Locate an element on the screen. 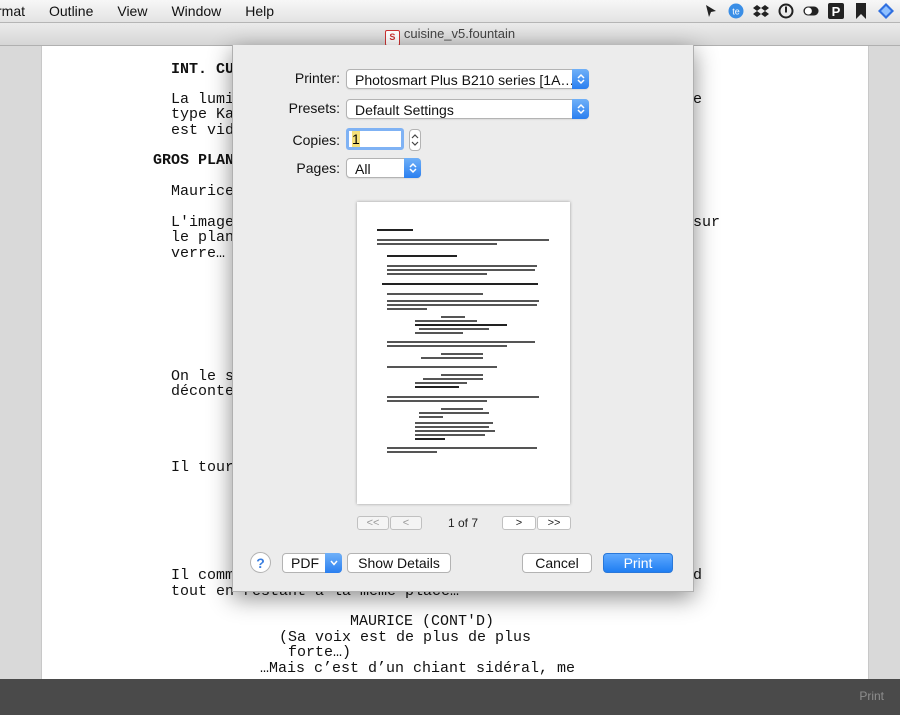 The width and height of the screenshot is (900, 715). chevron-down-icon is located at coordinates (333, 563).